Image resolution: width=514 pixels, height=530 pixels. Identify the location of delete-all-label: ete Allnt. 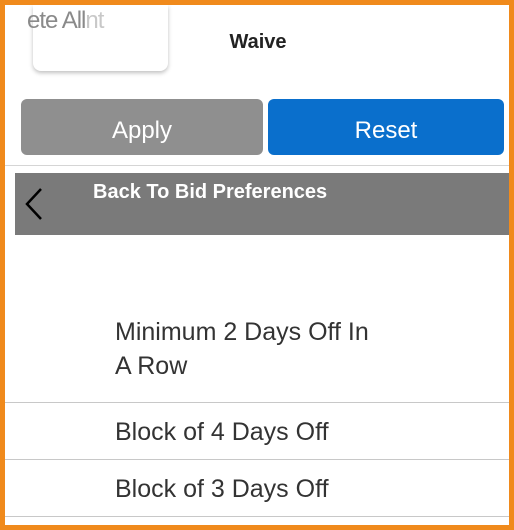
(65, 21).